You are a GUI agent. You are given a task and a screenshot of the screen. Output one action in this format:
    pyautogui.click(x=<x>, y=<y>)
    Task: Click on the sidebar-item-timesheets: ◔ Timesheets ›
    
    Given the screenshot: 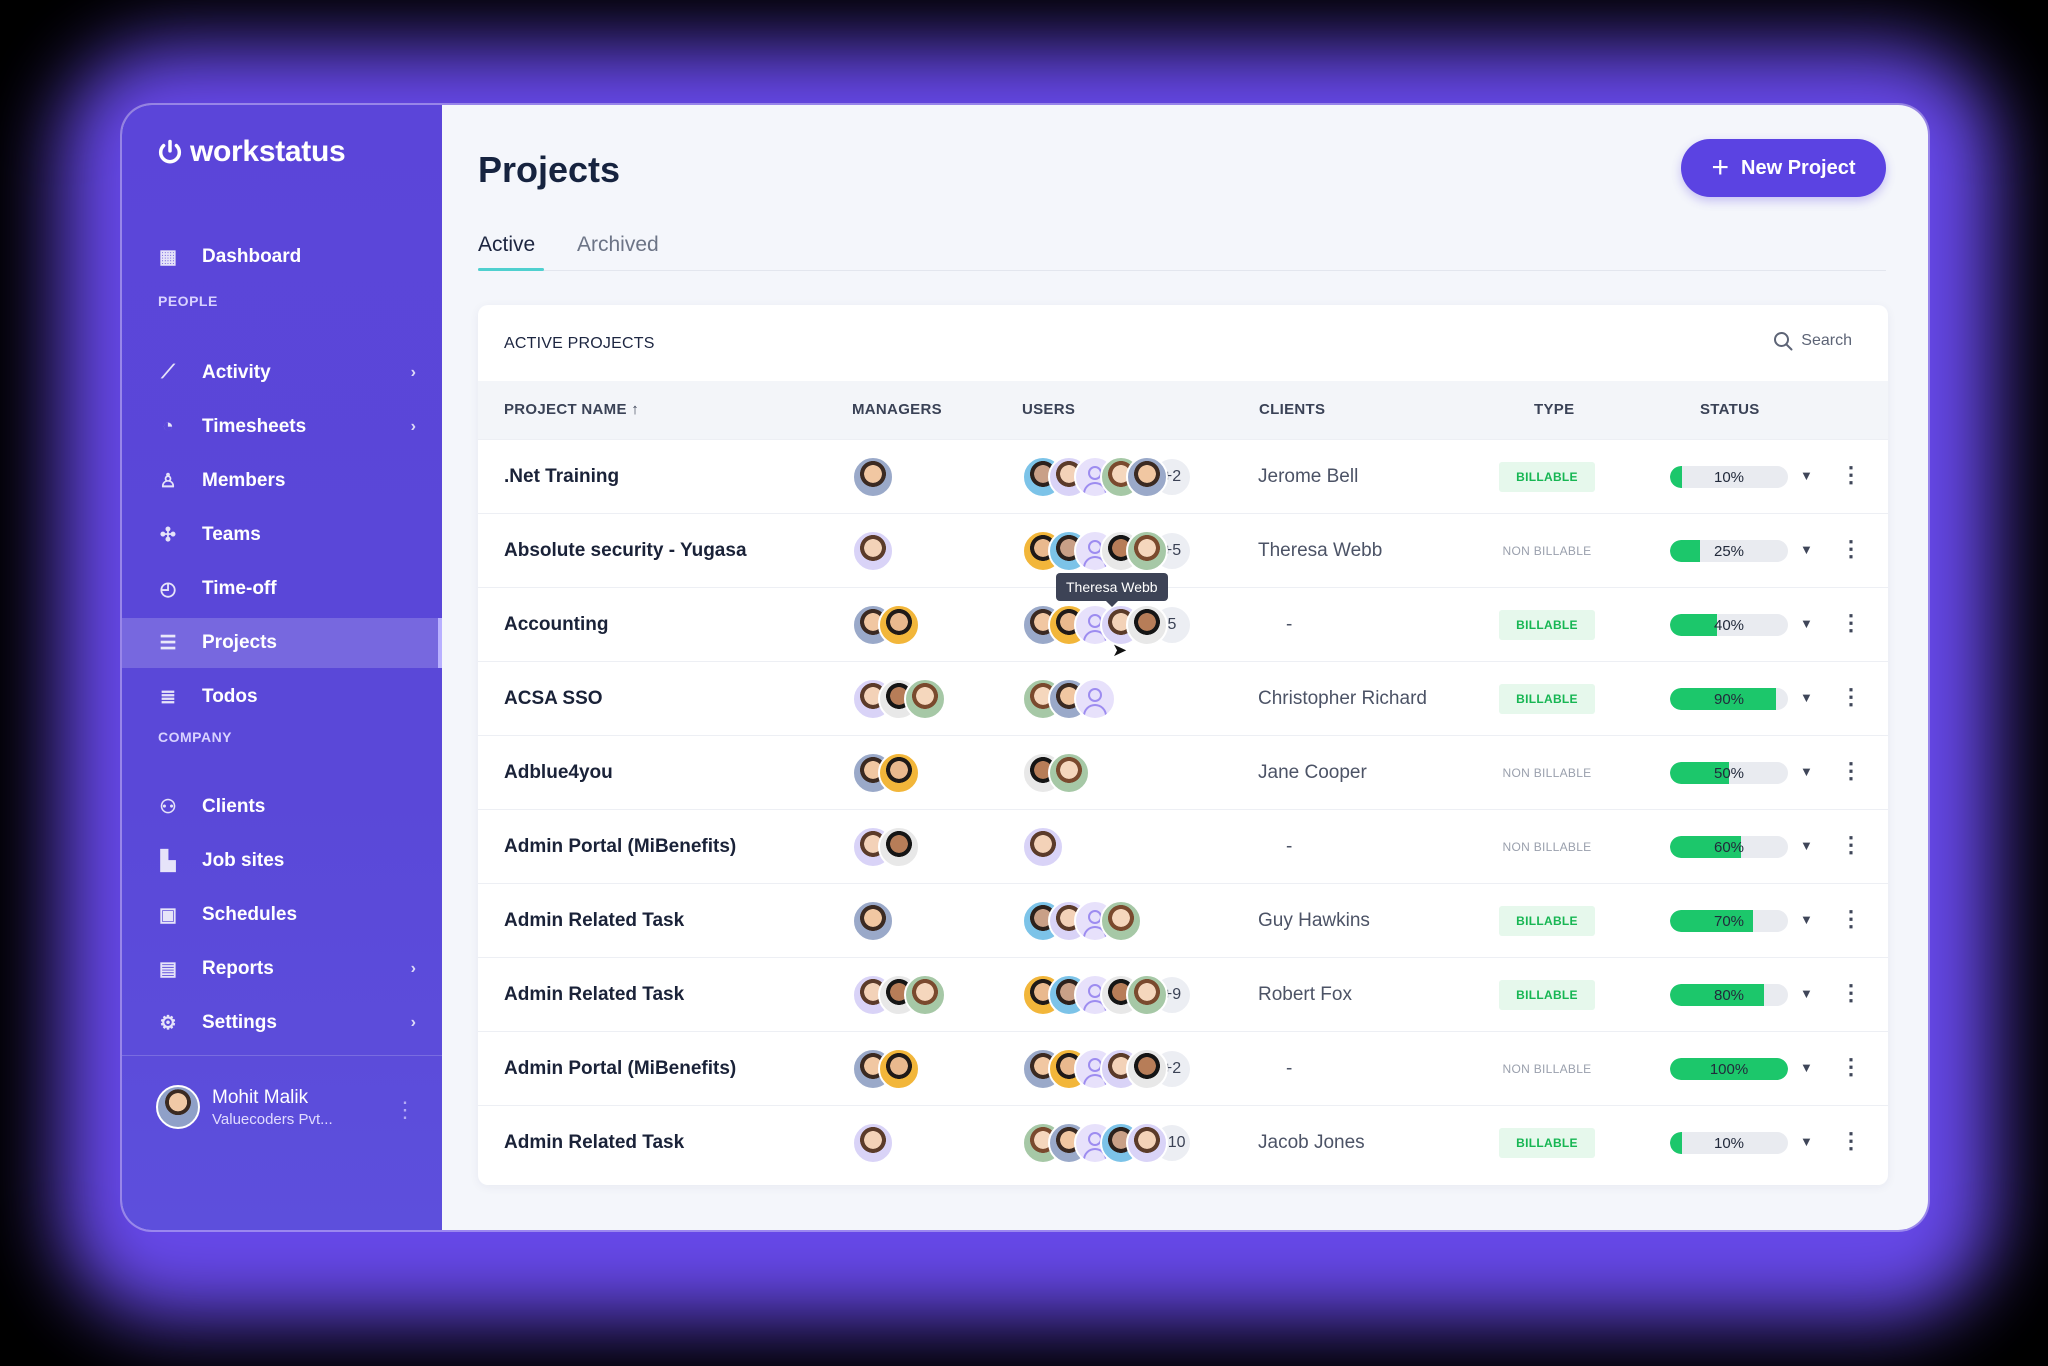 What is the action you would take?
    pyautogui.click(x=282, y=427)
    